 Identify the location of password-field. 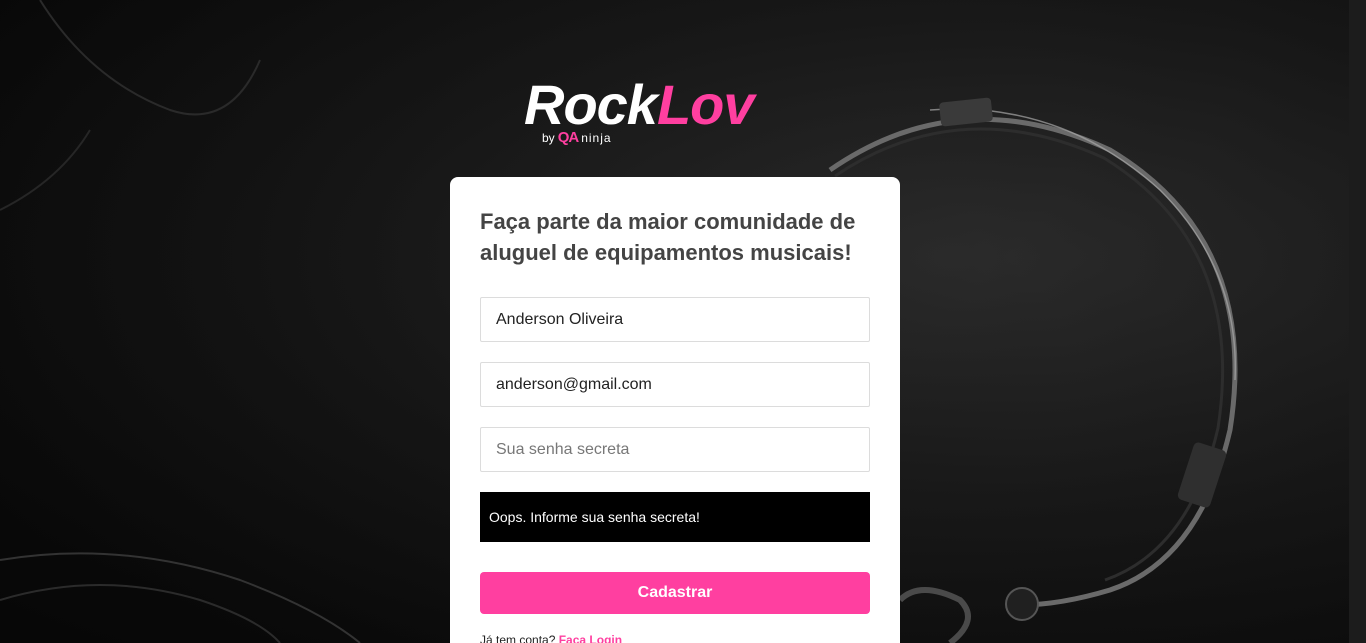
(675, 449).